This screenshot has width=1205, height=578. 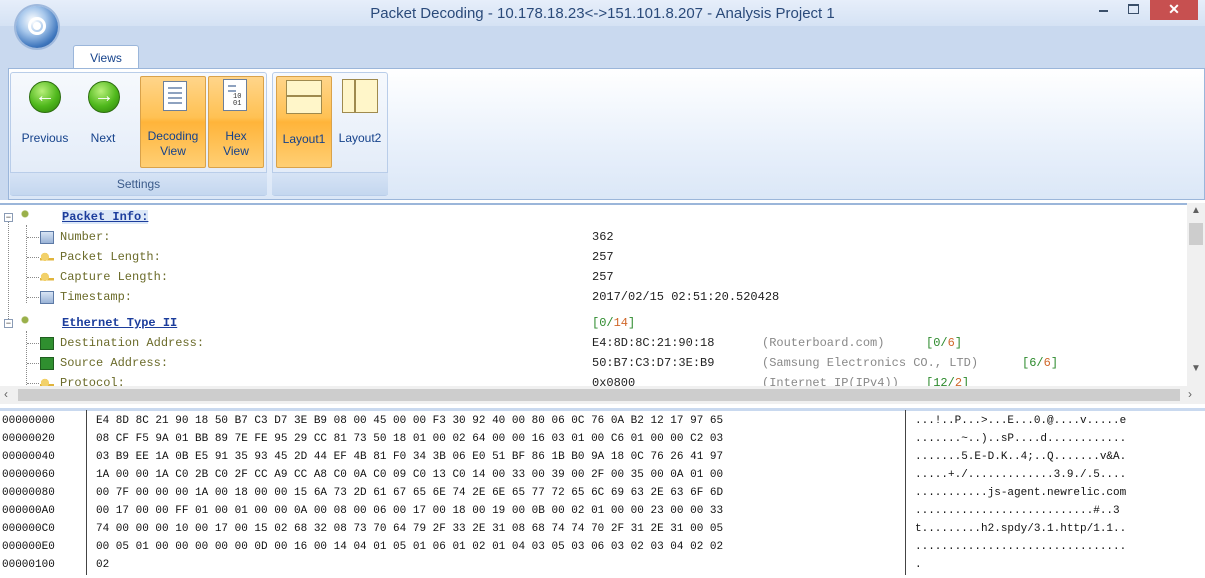 What do you see at coordinates (592, 257) in the screenshot?
I see `tree-row: Packet Length: 257` at bounding box center [592, 257].